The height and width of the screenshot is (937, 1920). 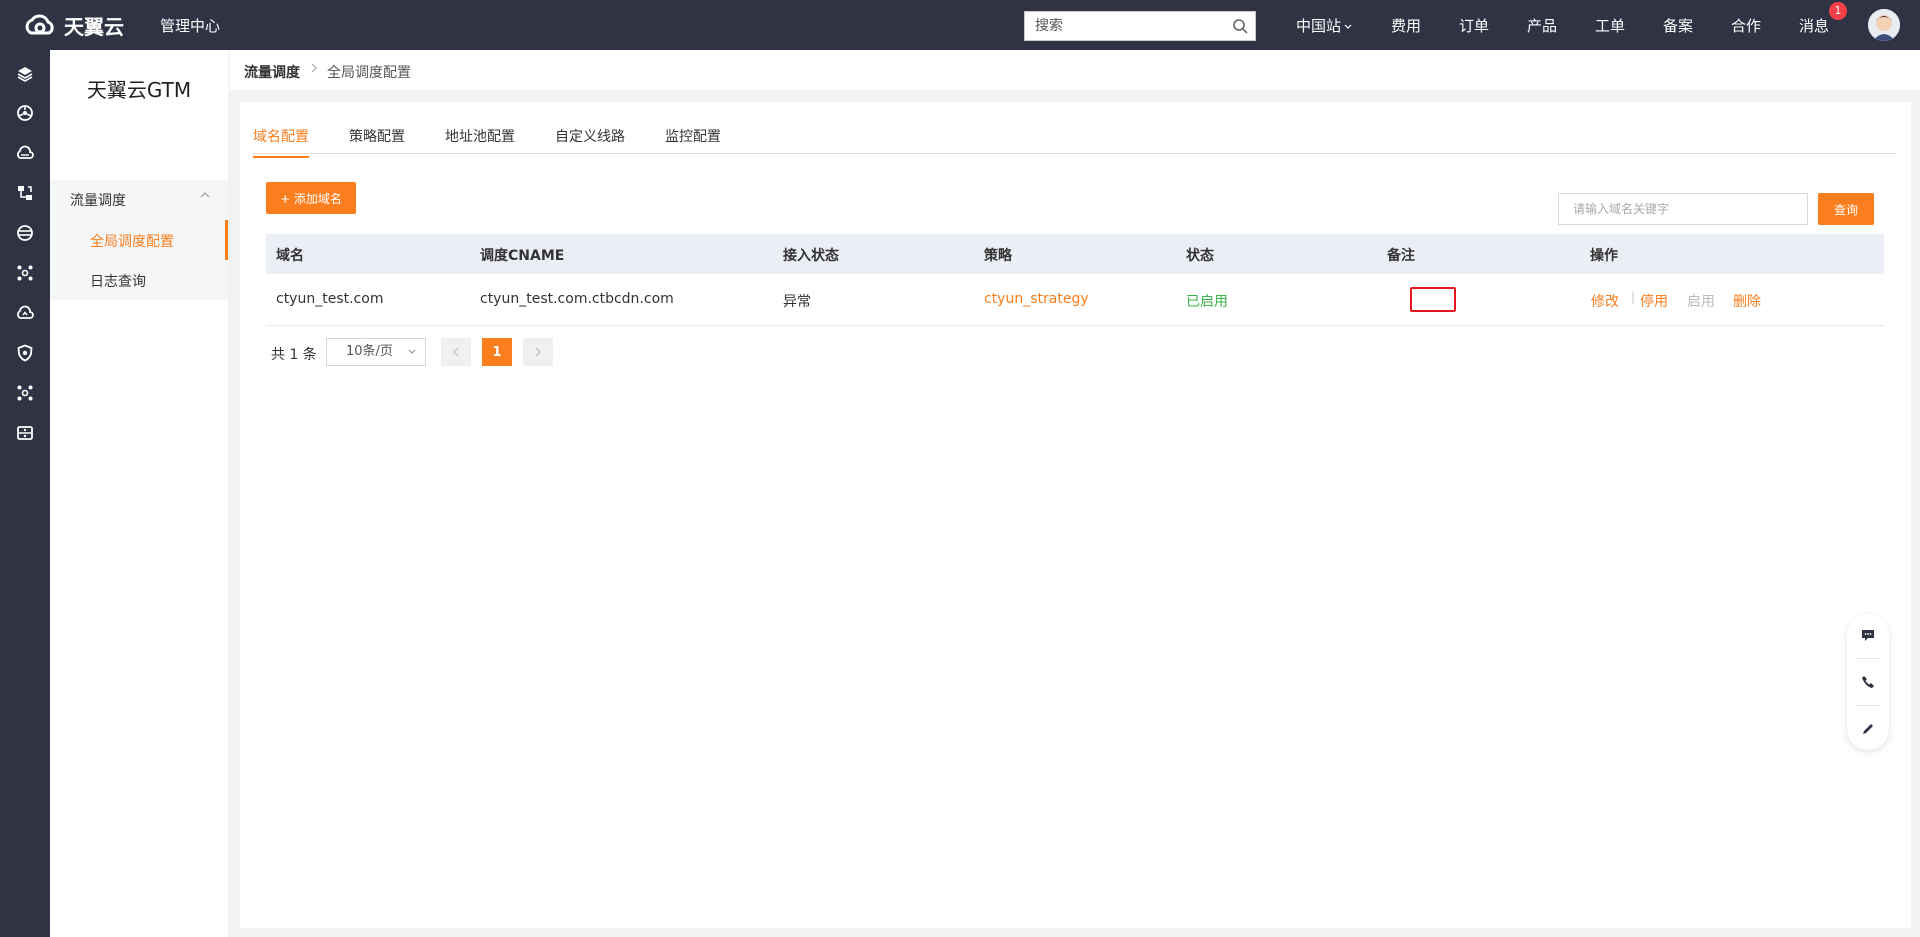 I want to click on next-page-button, so click(x=538, y=352).